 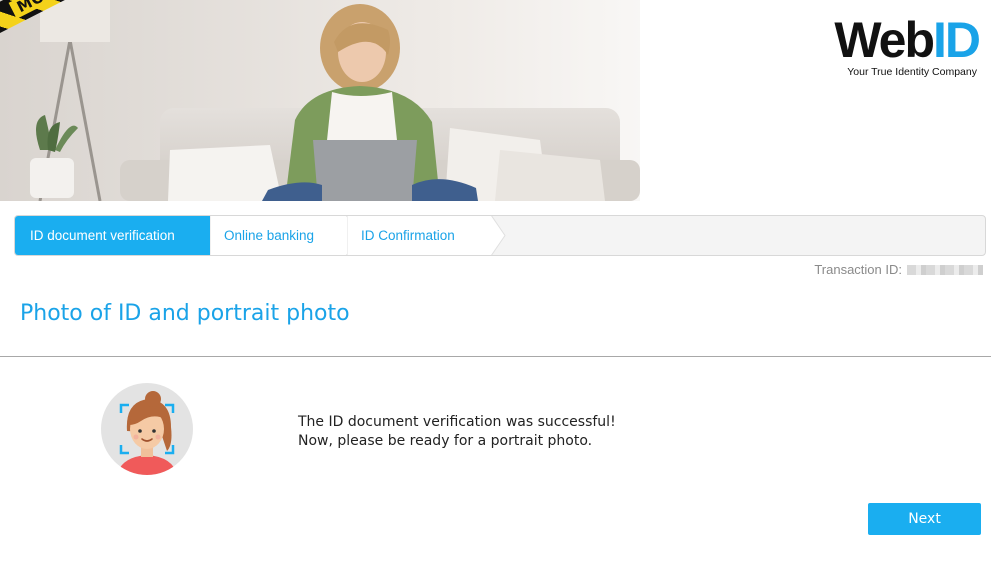 I want to click on step-label: Online banking, so click(x=269, y=235).